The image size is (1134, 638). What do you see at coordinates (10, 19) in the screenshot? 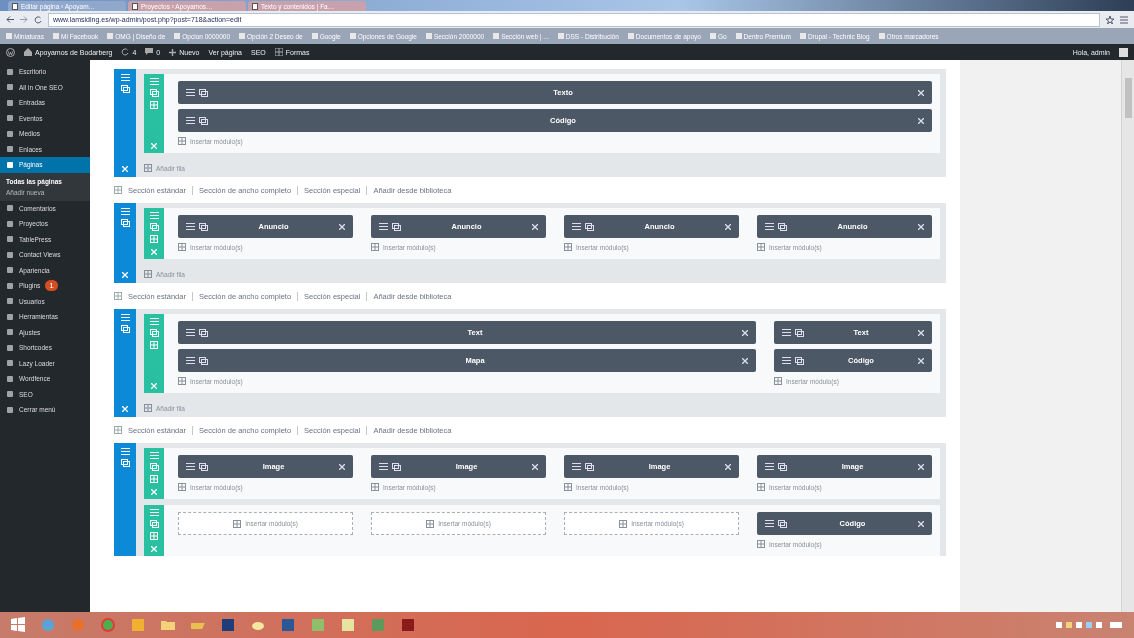
I see `back-arrow-icon` at bounding box center [10, 19].